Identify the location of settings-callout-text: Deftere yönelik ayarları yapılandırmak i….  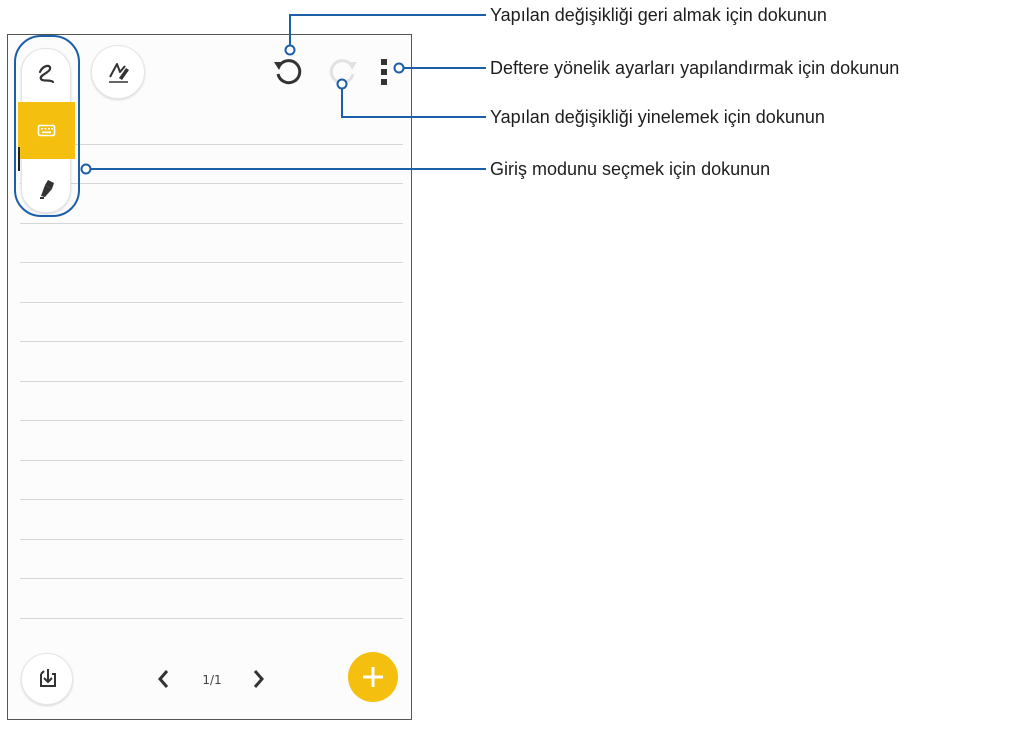
(695, 68).